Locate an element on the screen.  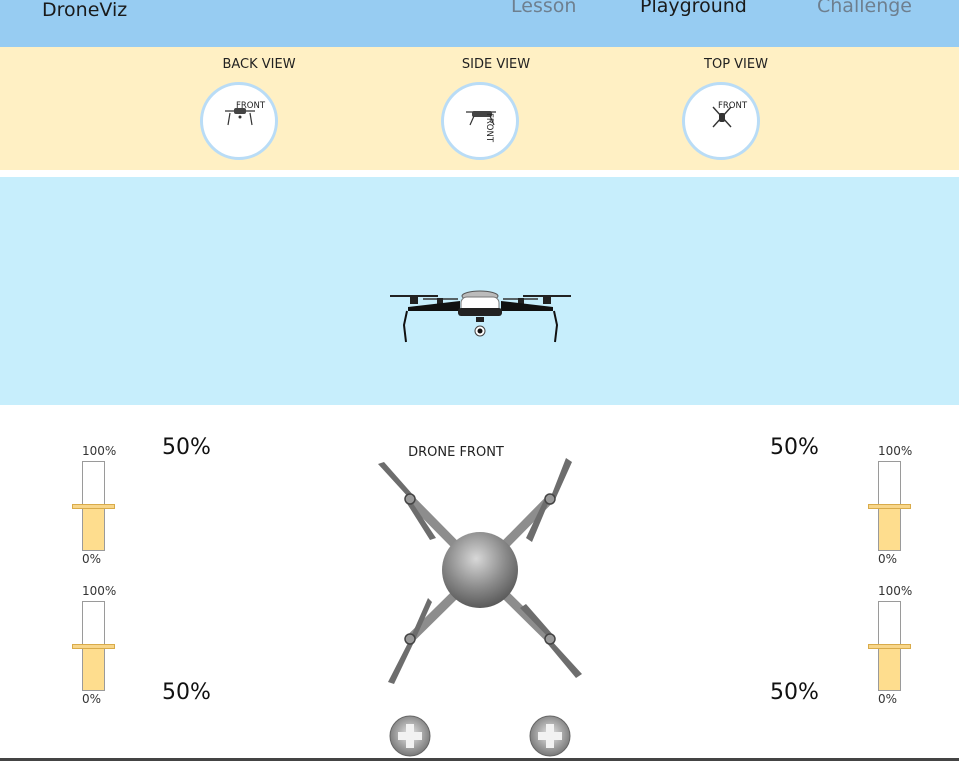
side-view-title: SIDE VIEW is located at coordinates (496, 64).